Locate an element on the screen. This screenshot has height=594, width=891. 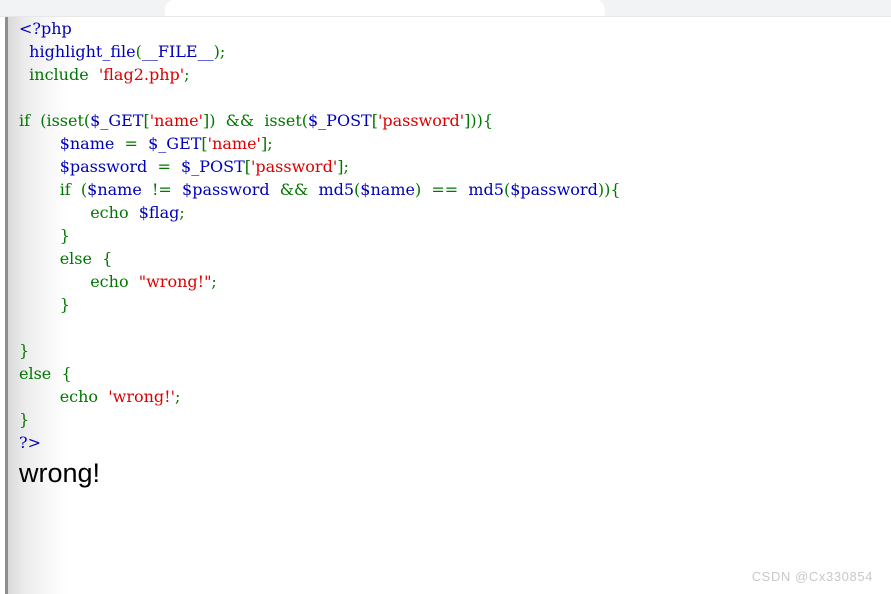
code-token: if is located at coordinates (25, 120).